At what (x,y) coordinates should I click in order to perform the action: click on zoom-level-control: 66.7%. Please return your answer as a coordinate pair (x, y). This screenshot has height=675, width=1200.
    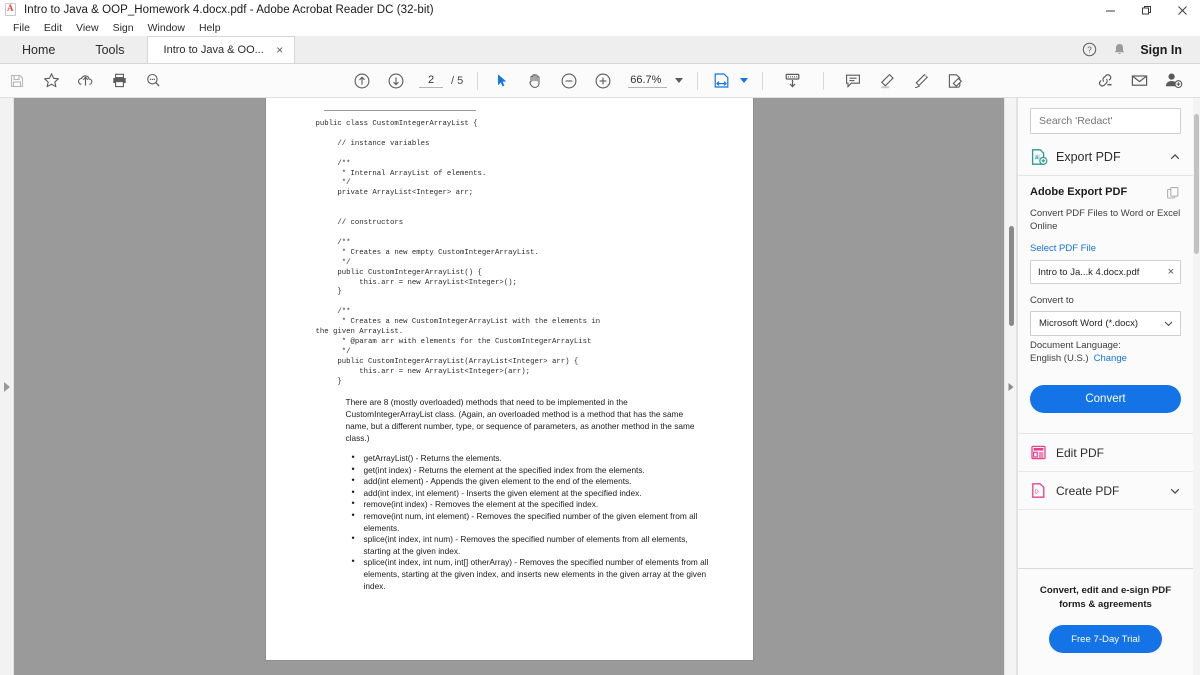
    Looking at the image, I should click on (656, 81).